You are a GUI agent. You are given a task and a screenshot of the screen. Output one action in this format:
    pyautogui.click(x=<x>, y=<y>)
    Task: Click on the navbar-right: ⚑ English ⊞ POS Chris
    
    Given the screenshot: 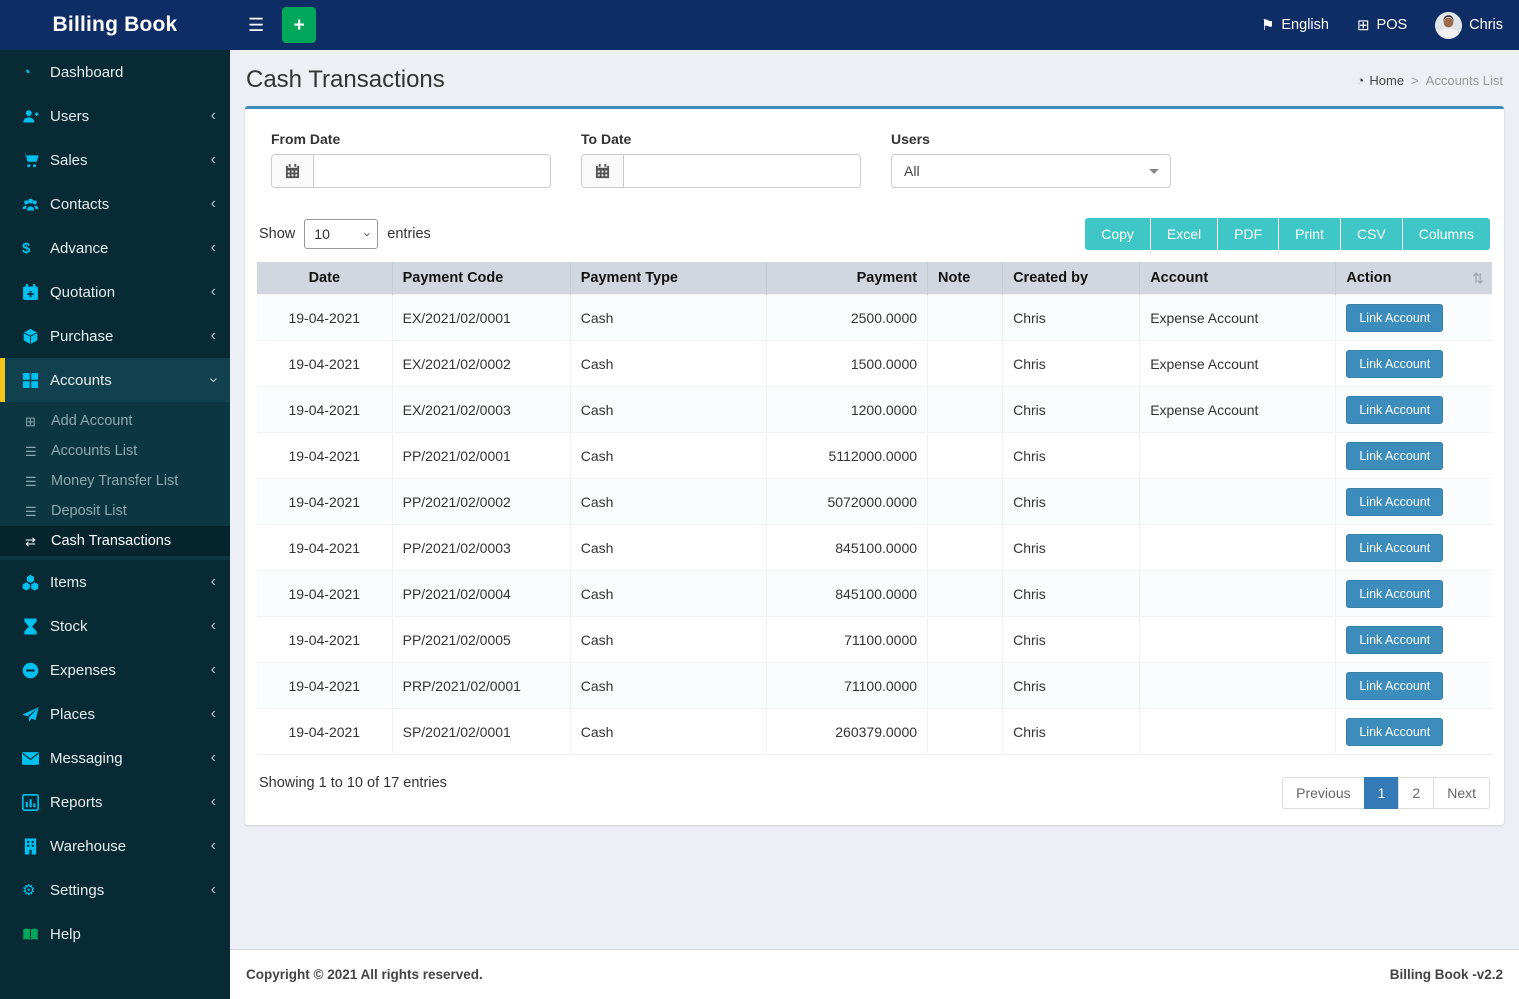 What is the action you would take?
    pyautogui.click(x=1390, y=25)
    